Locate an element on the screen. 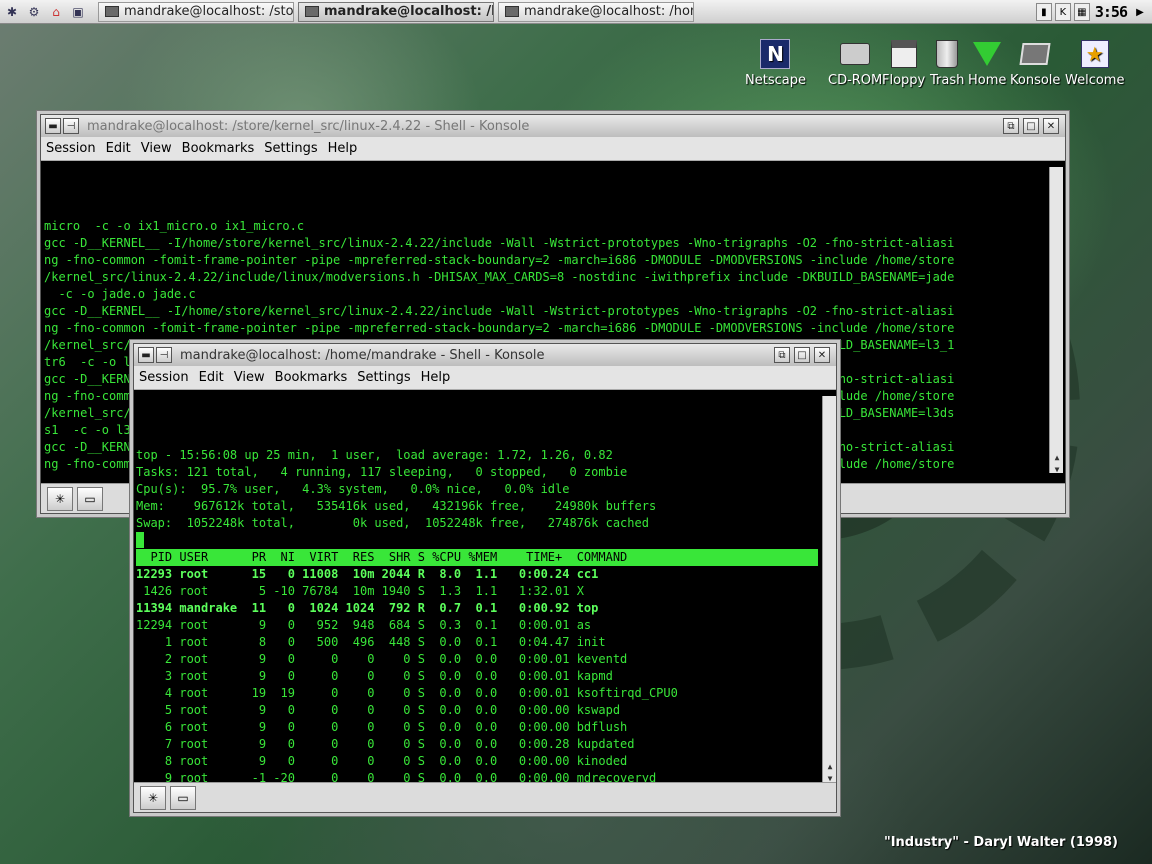  desktop-icon-konsole: Konsole is located at coordinates (1035, 63).